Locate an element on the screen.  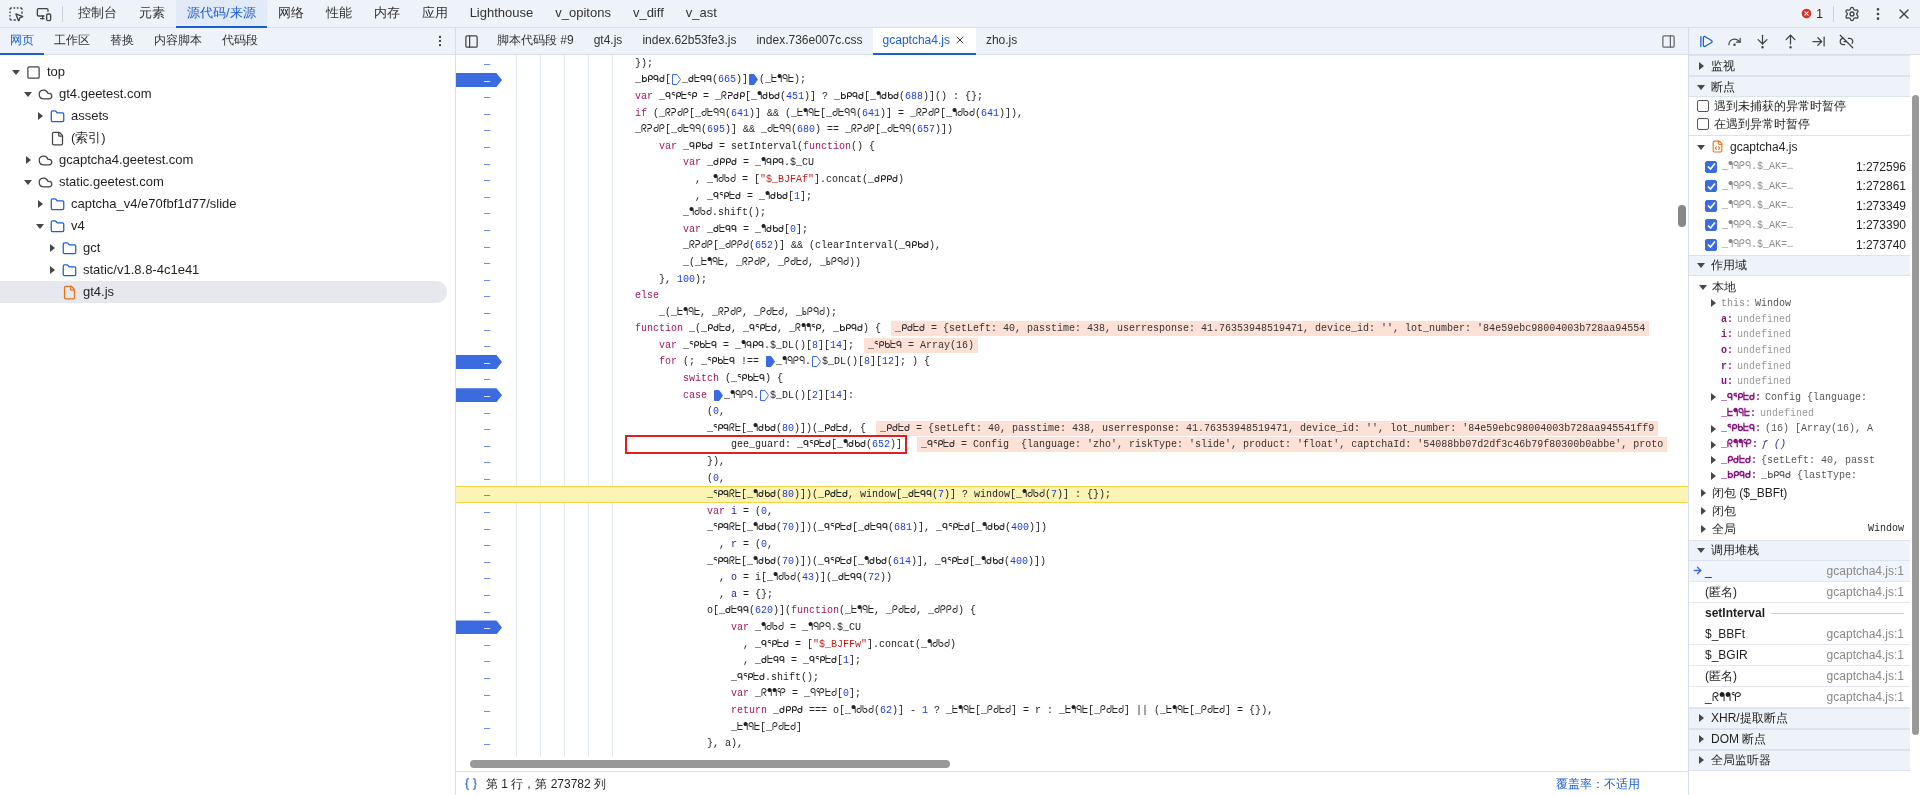
panel-tab: 应用 is located at coordinates (434, 14).